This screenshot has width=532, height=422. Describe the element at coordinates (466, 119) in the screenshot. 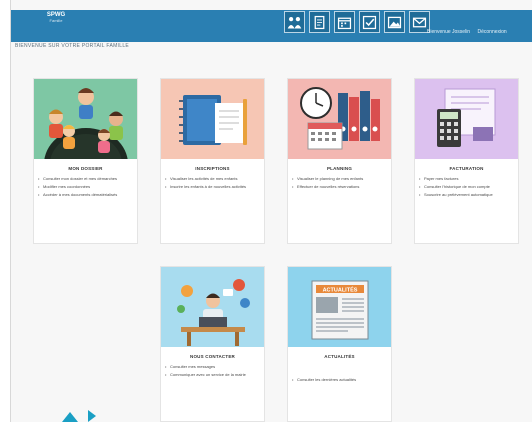

I see `calculator-icon` at that location.